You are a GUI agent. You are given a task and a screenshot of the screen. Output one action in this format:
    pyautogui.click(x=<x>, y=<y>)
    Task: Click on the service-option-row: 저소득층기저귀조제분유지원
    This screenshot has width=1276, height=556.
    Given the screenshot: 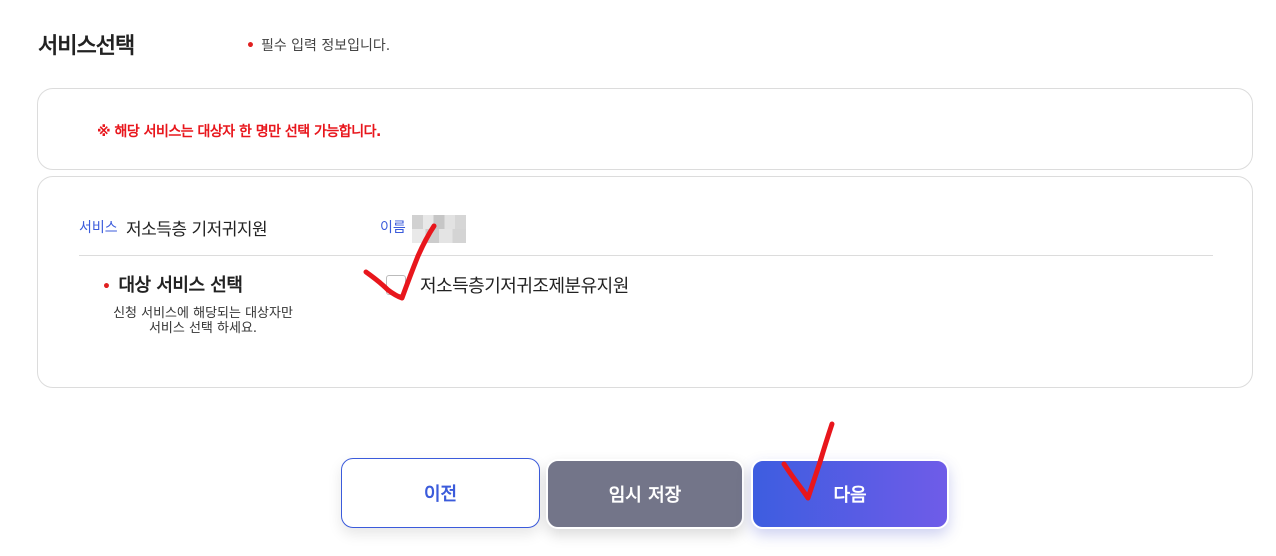 What is the action you would take?
    pyautogui.click(x=507, y=285)
    